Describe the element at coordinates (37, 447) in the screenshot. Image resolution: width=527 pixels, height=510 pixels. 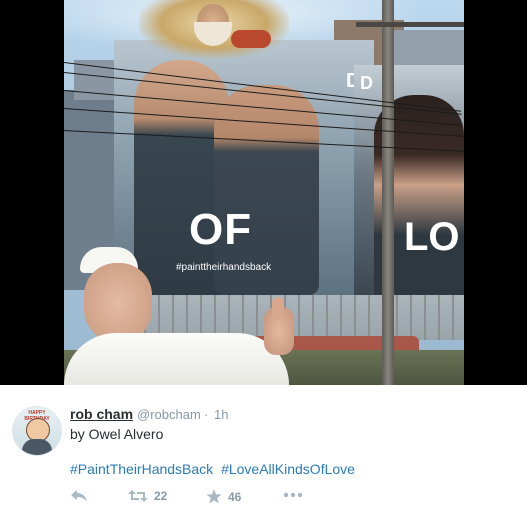
I see `avatar-body` at that location.